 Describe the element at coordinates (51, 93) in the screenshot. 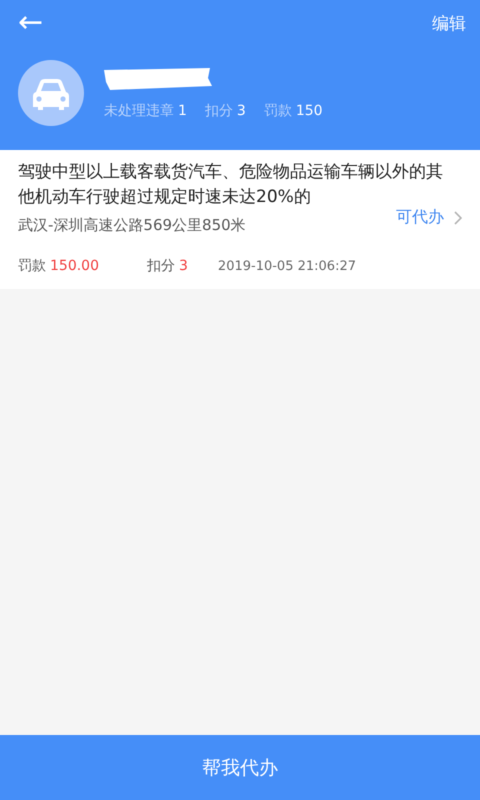

I see `car-avatar-icon` at that location.